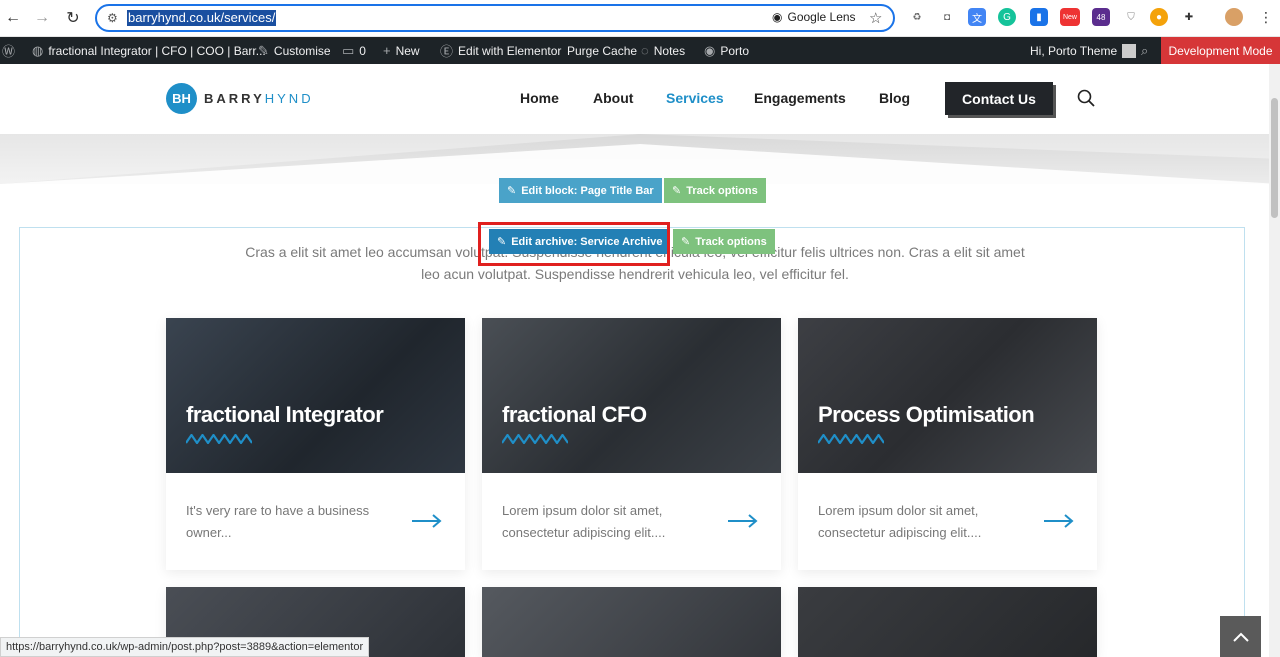 This screenshot has height=657, width=1280. I want to click on reload-icon: ↻, so click(73, 18).